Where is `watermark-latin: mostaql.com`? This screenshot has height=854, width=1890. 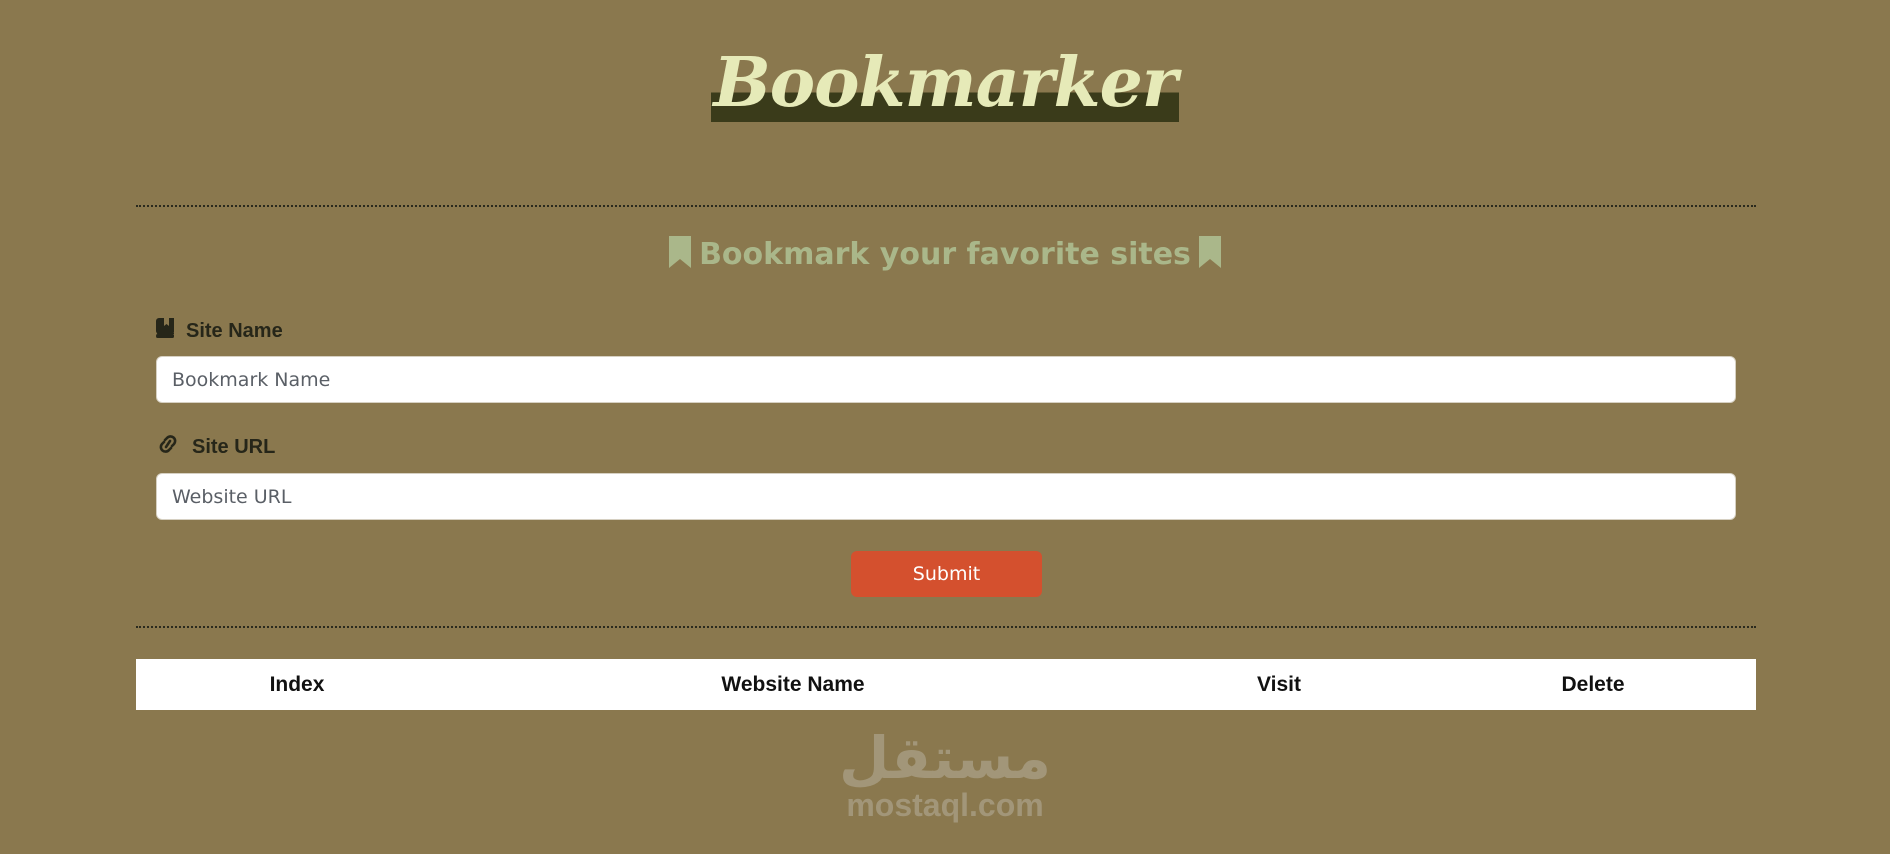 watermark-latin: mostaql.com is located at coordinates (945, 805).